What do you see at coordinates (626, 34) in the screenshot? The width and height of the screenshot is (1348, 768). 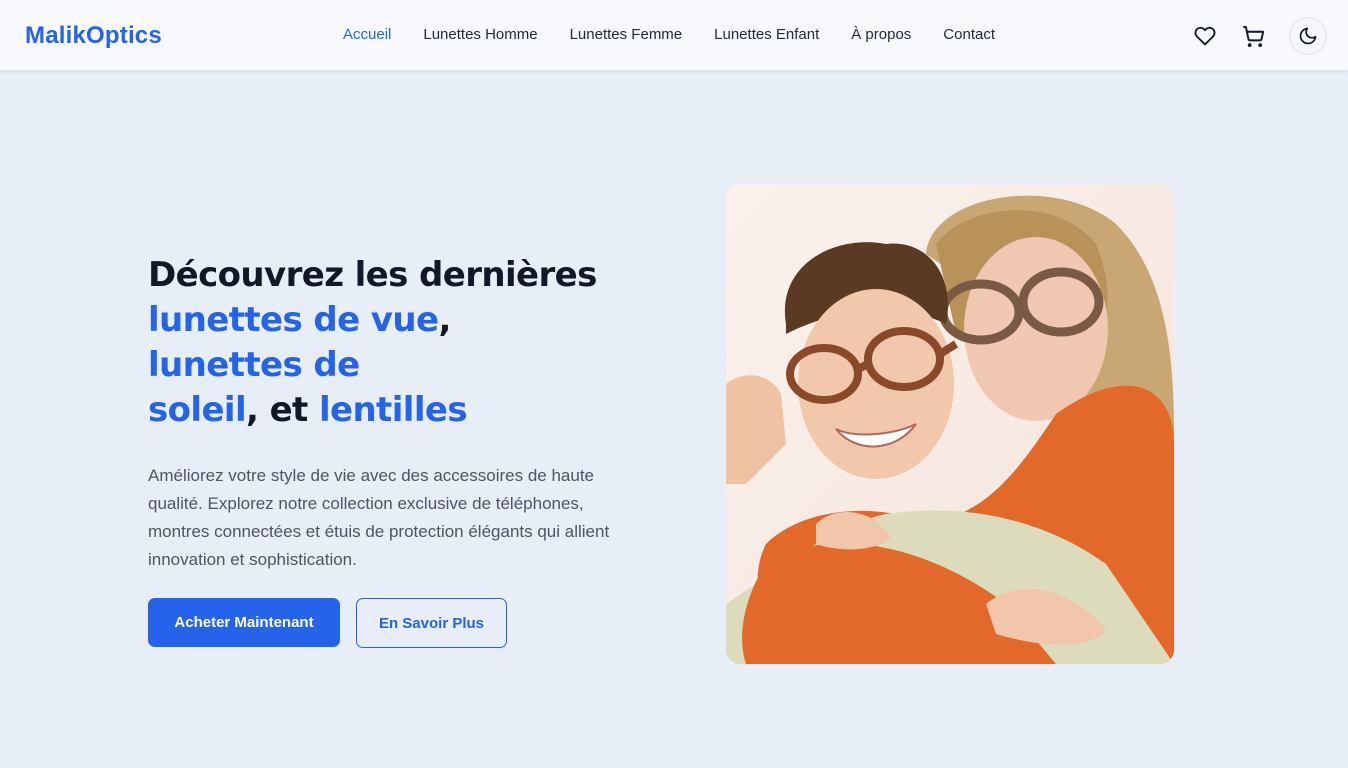 I see `nav-item-lunettes-femme: Lunettes Femme` at bounding box center [626, 34].